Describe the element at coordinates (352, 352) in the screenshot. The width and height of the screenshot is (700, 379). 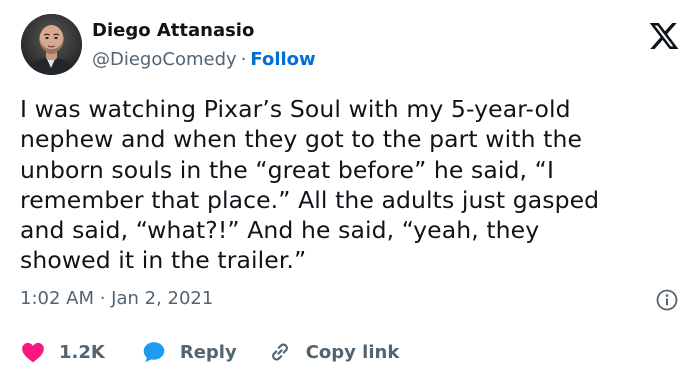
I see `copy-link-label: Copy link` at that location.